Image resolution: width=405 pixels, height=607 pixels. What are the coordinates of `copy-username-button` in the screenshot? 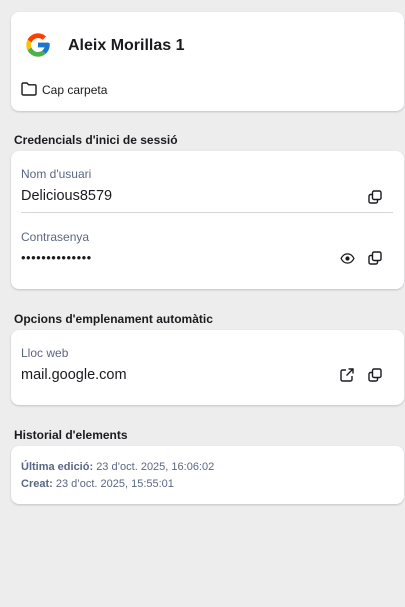 It's located at (375, 197).